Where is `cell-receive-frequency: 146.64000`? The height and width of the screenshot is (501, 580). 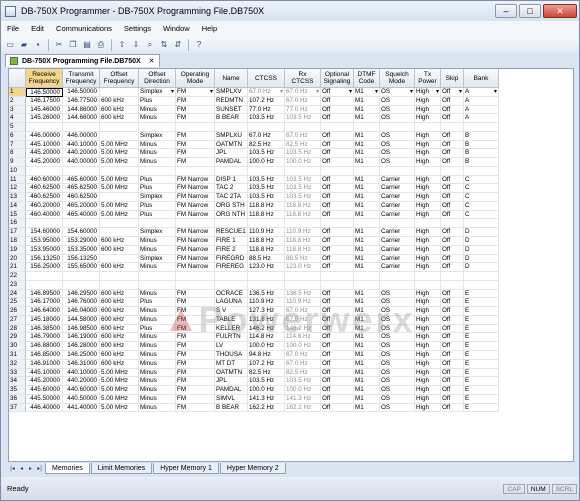 cell-receive-frequency: 146.64000 is located at coordinates (44, 311).